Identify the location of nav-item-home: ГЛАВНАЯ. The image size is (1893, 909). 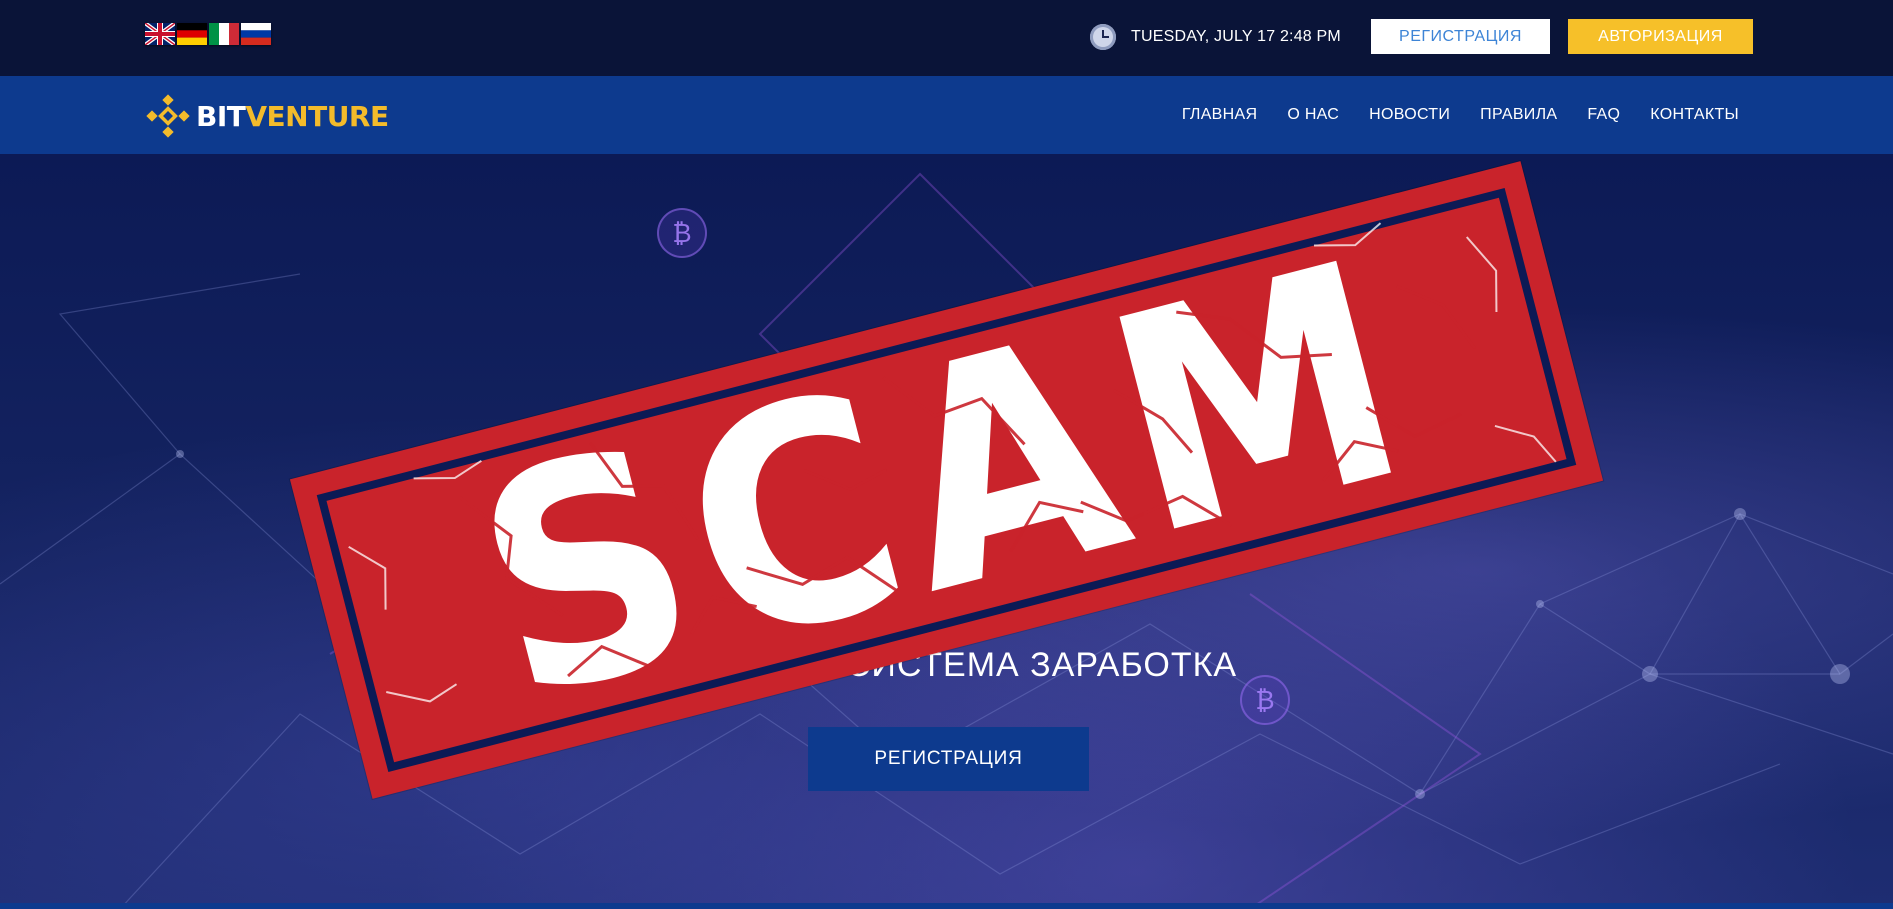
(1220, 115).